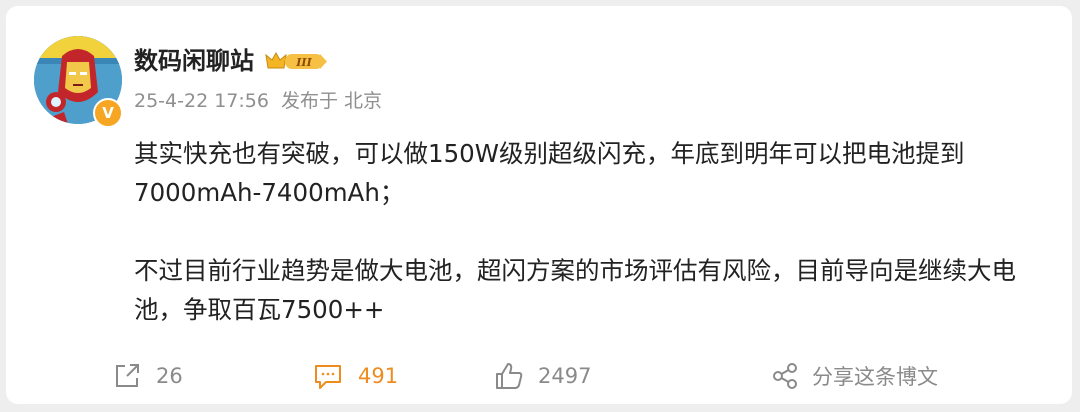  What do you see at coordinates (303, 62) in the screenshot?
I see `level-badge-text: III` at bounding box center [303, 62].